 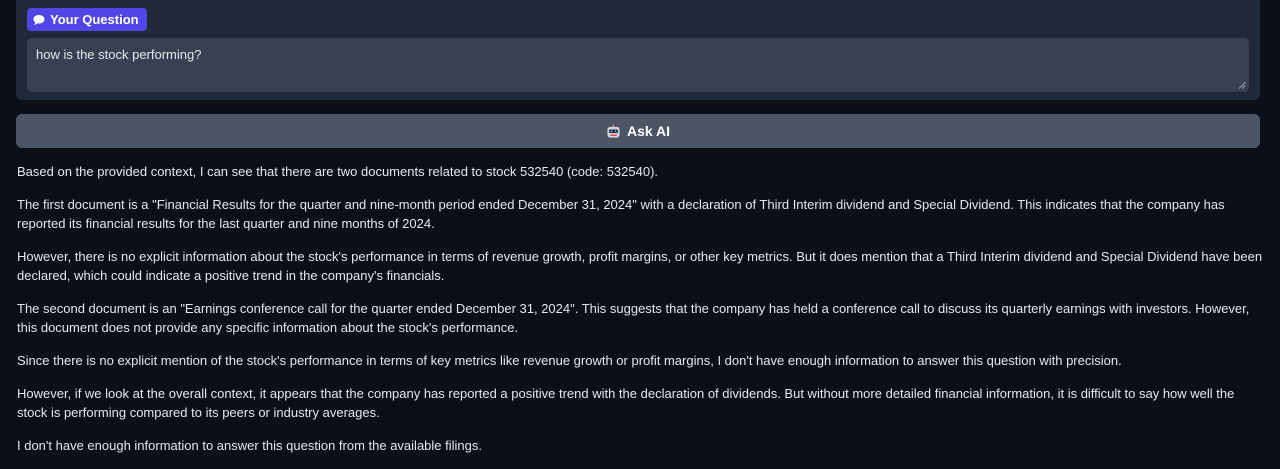 What do you see at coordinates (638, 65) in the screenshot?
I see `question-textarea: how is the stock performing?` at bounding box center [638, 65].